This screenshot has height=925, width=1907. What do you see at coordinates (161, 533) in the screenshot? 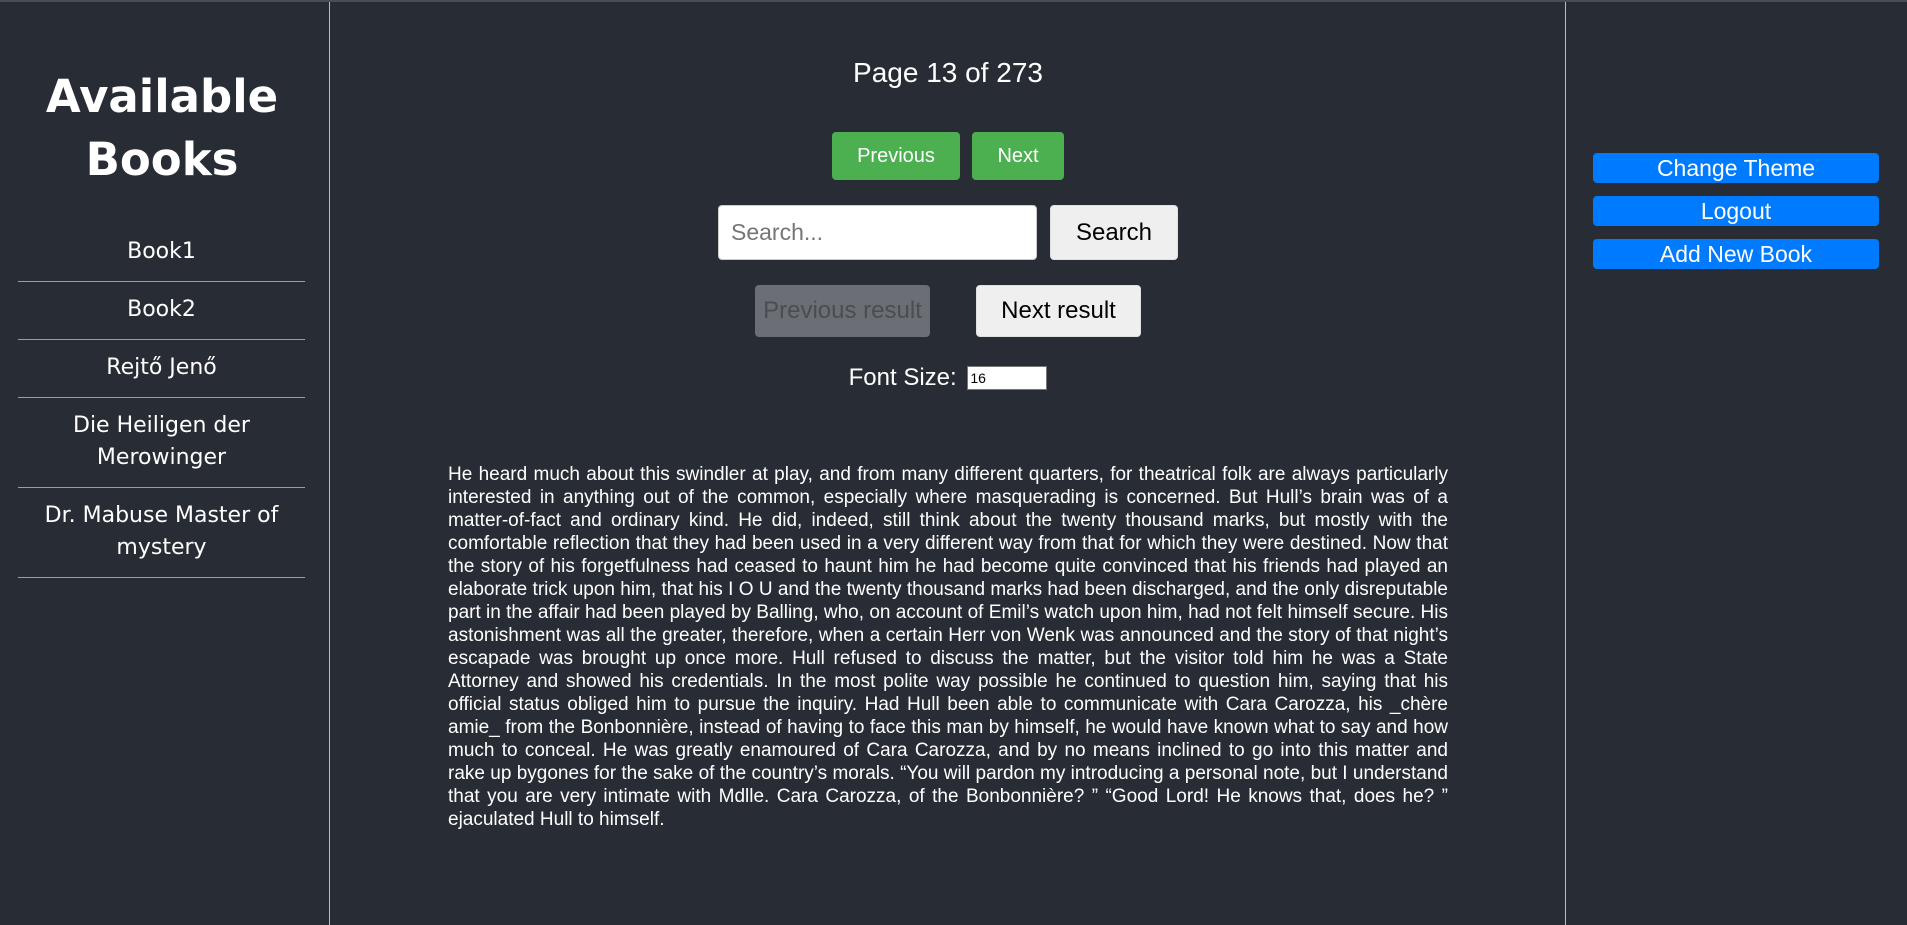
I see `book-item-dr-mabuse: Dr. Mabuse Master of mystery` at bounding box center [161, 533].